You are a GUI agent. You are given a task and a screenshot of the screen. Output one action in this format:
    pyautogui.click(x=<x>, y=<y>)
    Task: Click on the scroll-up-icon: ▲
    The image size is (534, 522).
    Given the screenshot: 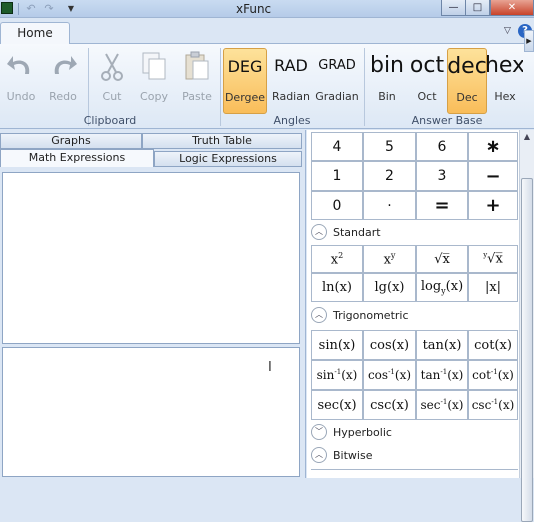 What is the action you would take?
    pyautogui.click(x=527, y=137)
    